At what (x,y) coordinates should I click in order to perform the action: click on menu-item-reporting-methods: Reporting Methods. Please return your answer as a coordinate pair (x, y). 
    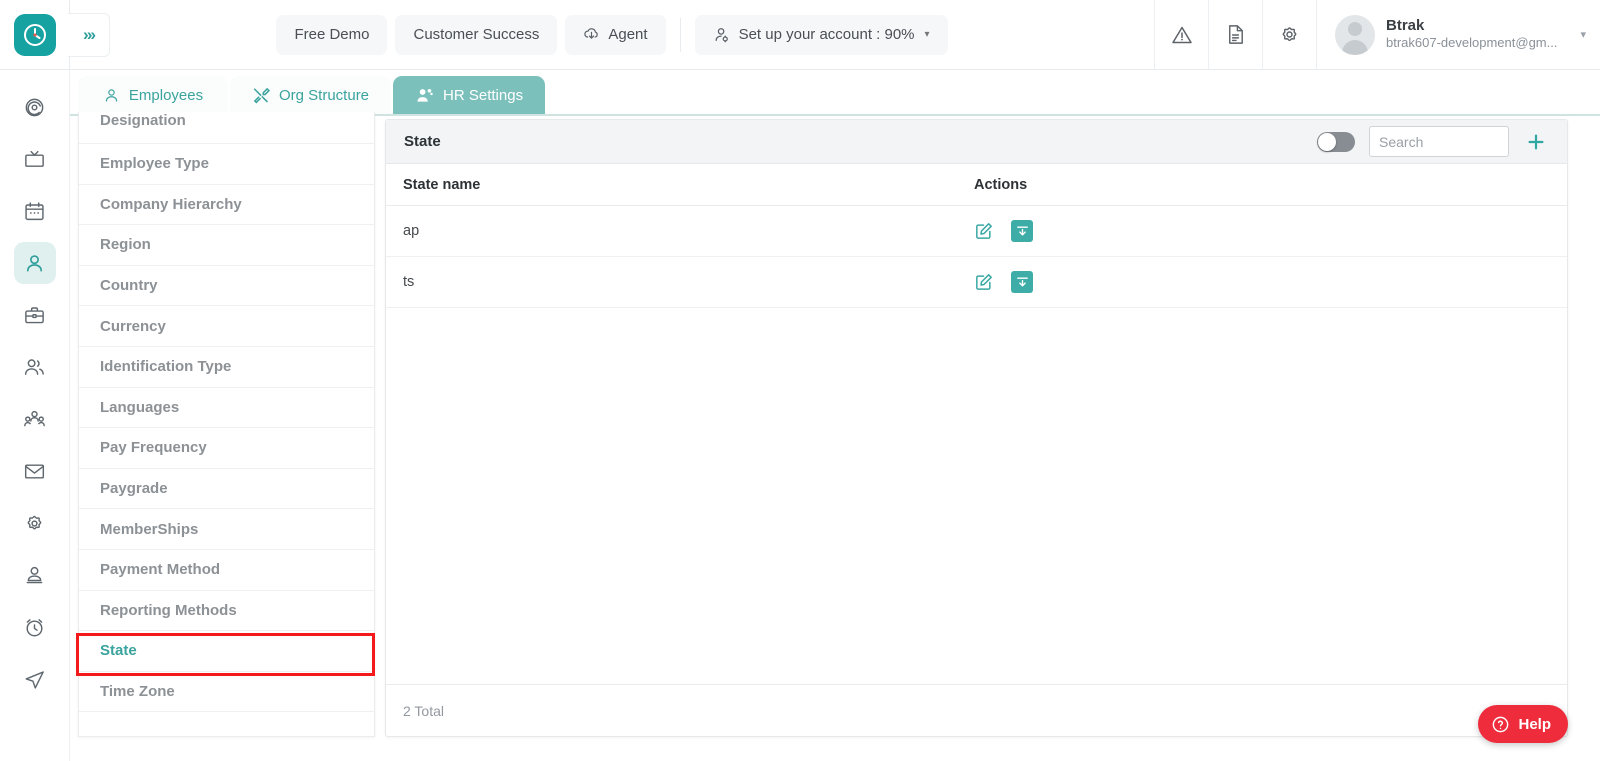
    Looking at the image, I should click on (226, 611).